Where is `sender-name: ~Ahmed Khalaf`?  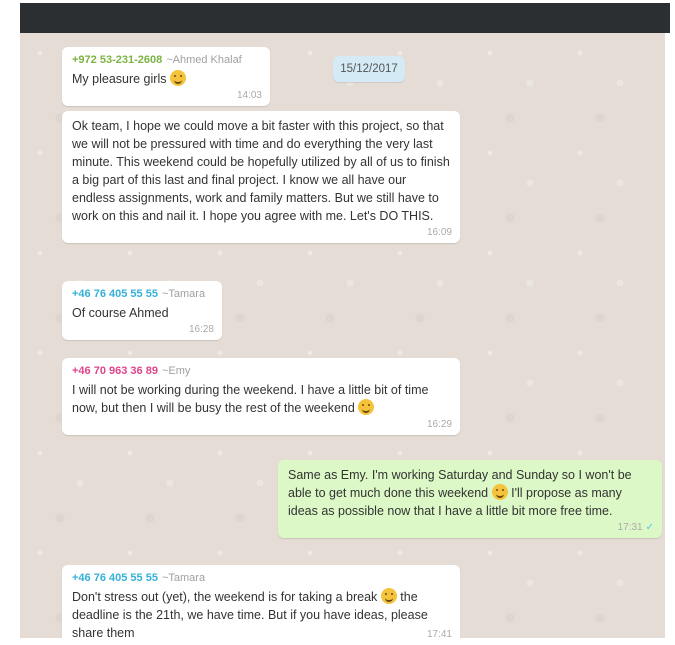 sender-name: ~Ahmed Khalaf is located at coordinates (204, 60).